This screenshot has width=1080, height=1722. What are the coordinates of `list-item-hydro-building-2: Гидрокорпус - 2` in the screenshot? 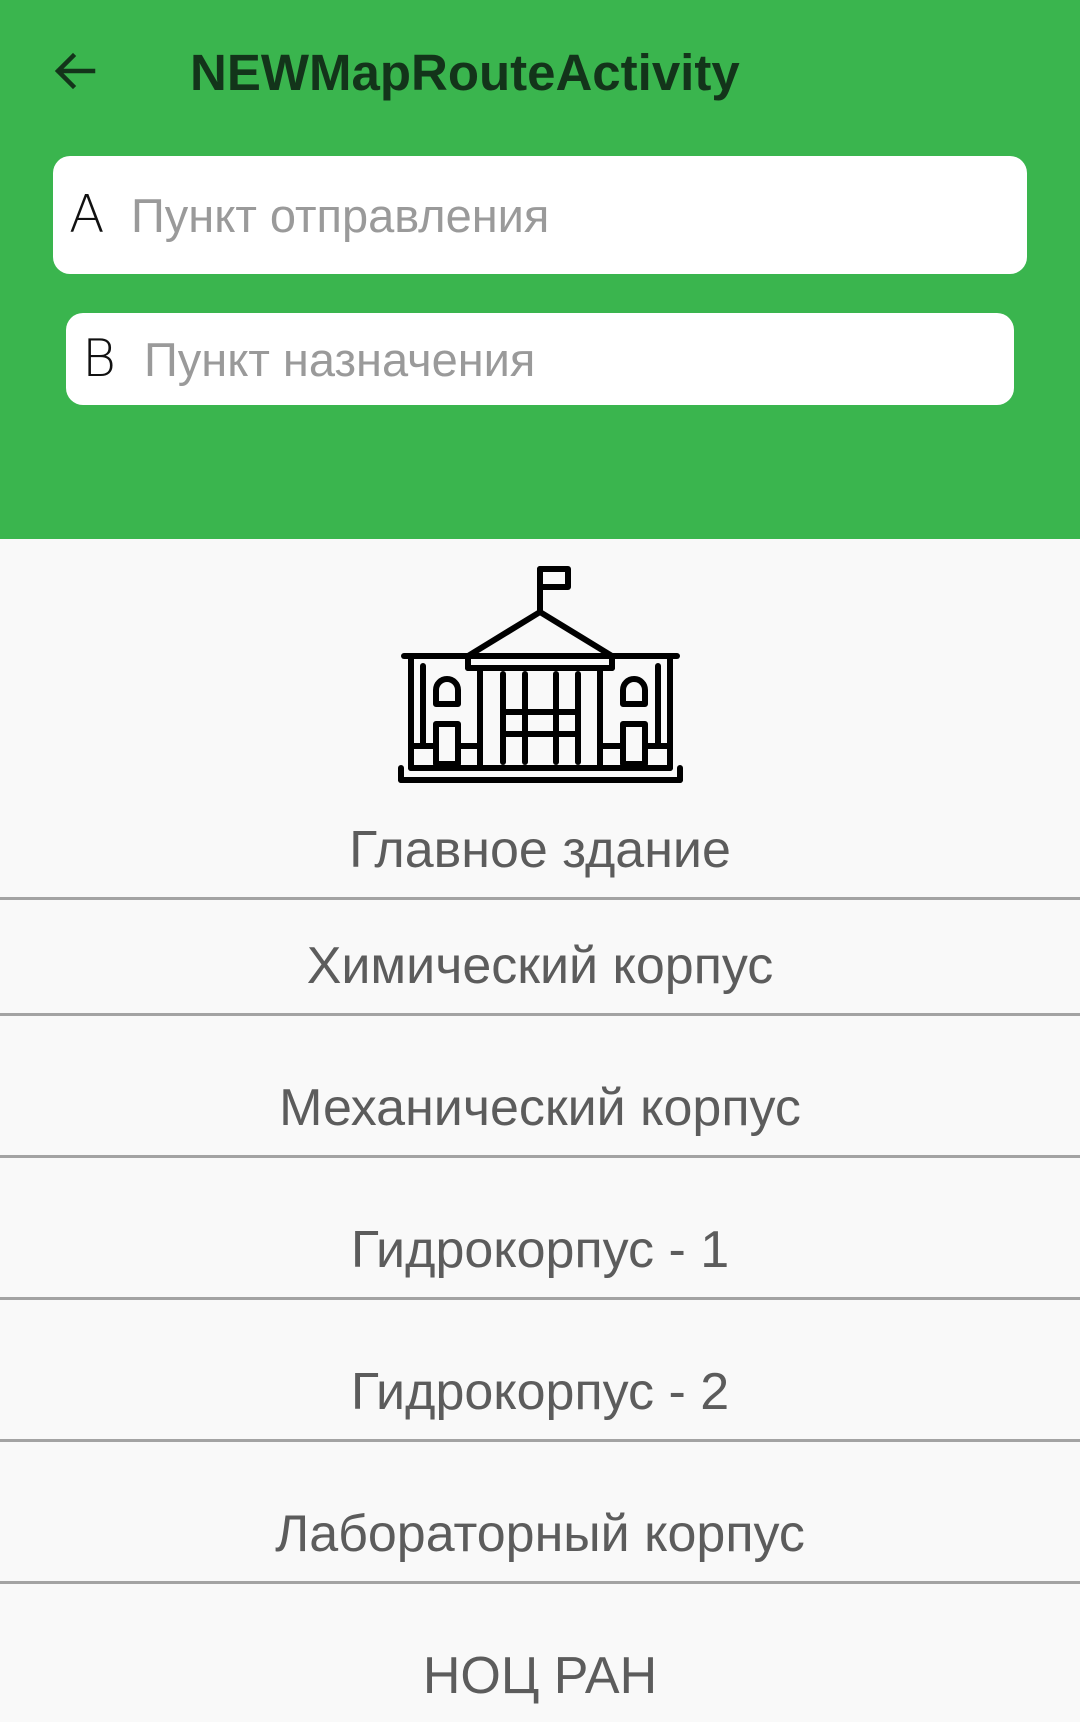 It's located at (540, 1392).